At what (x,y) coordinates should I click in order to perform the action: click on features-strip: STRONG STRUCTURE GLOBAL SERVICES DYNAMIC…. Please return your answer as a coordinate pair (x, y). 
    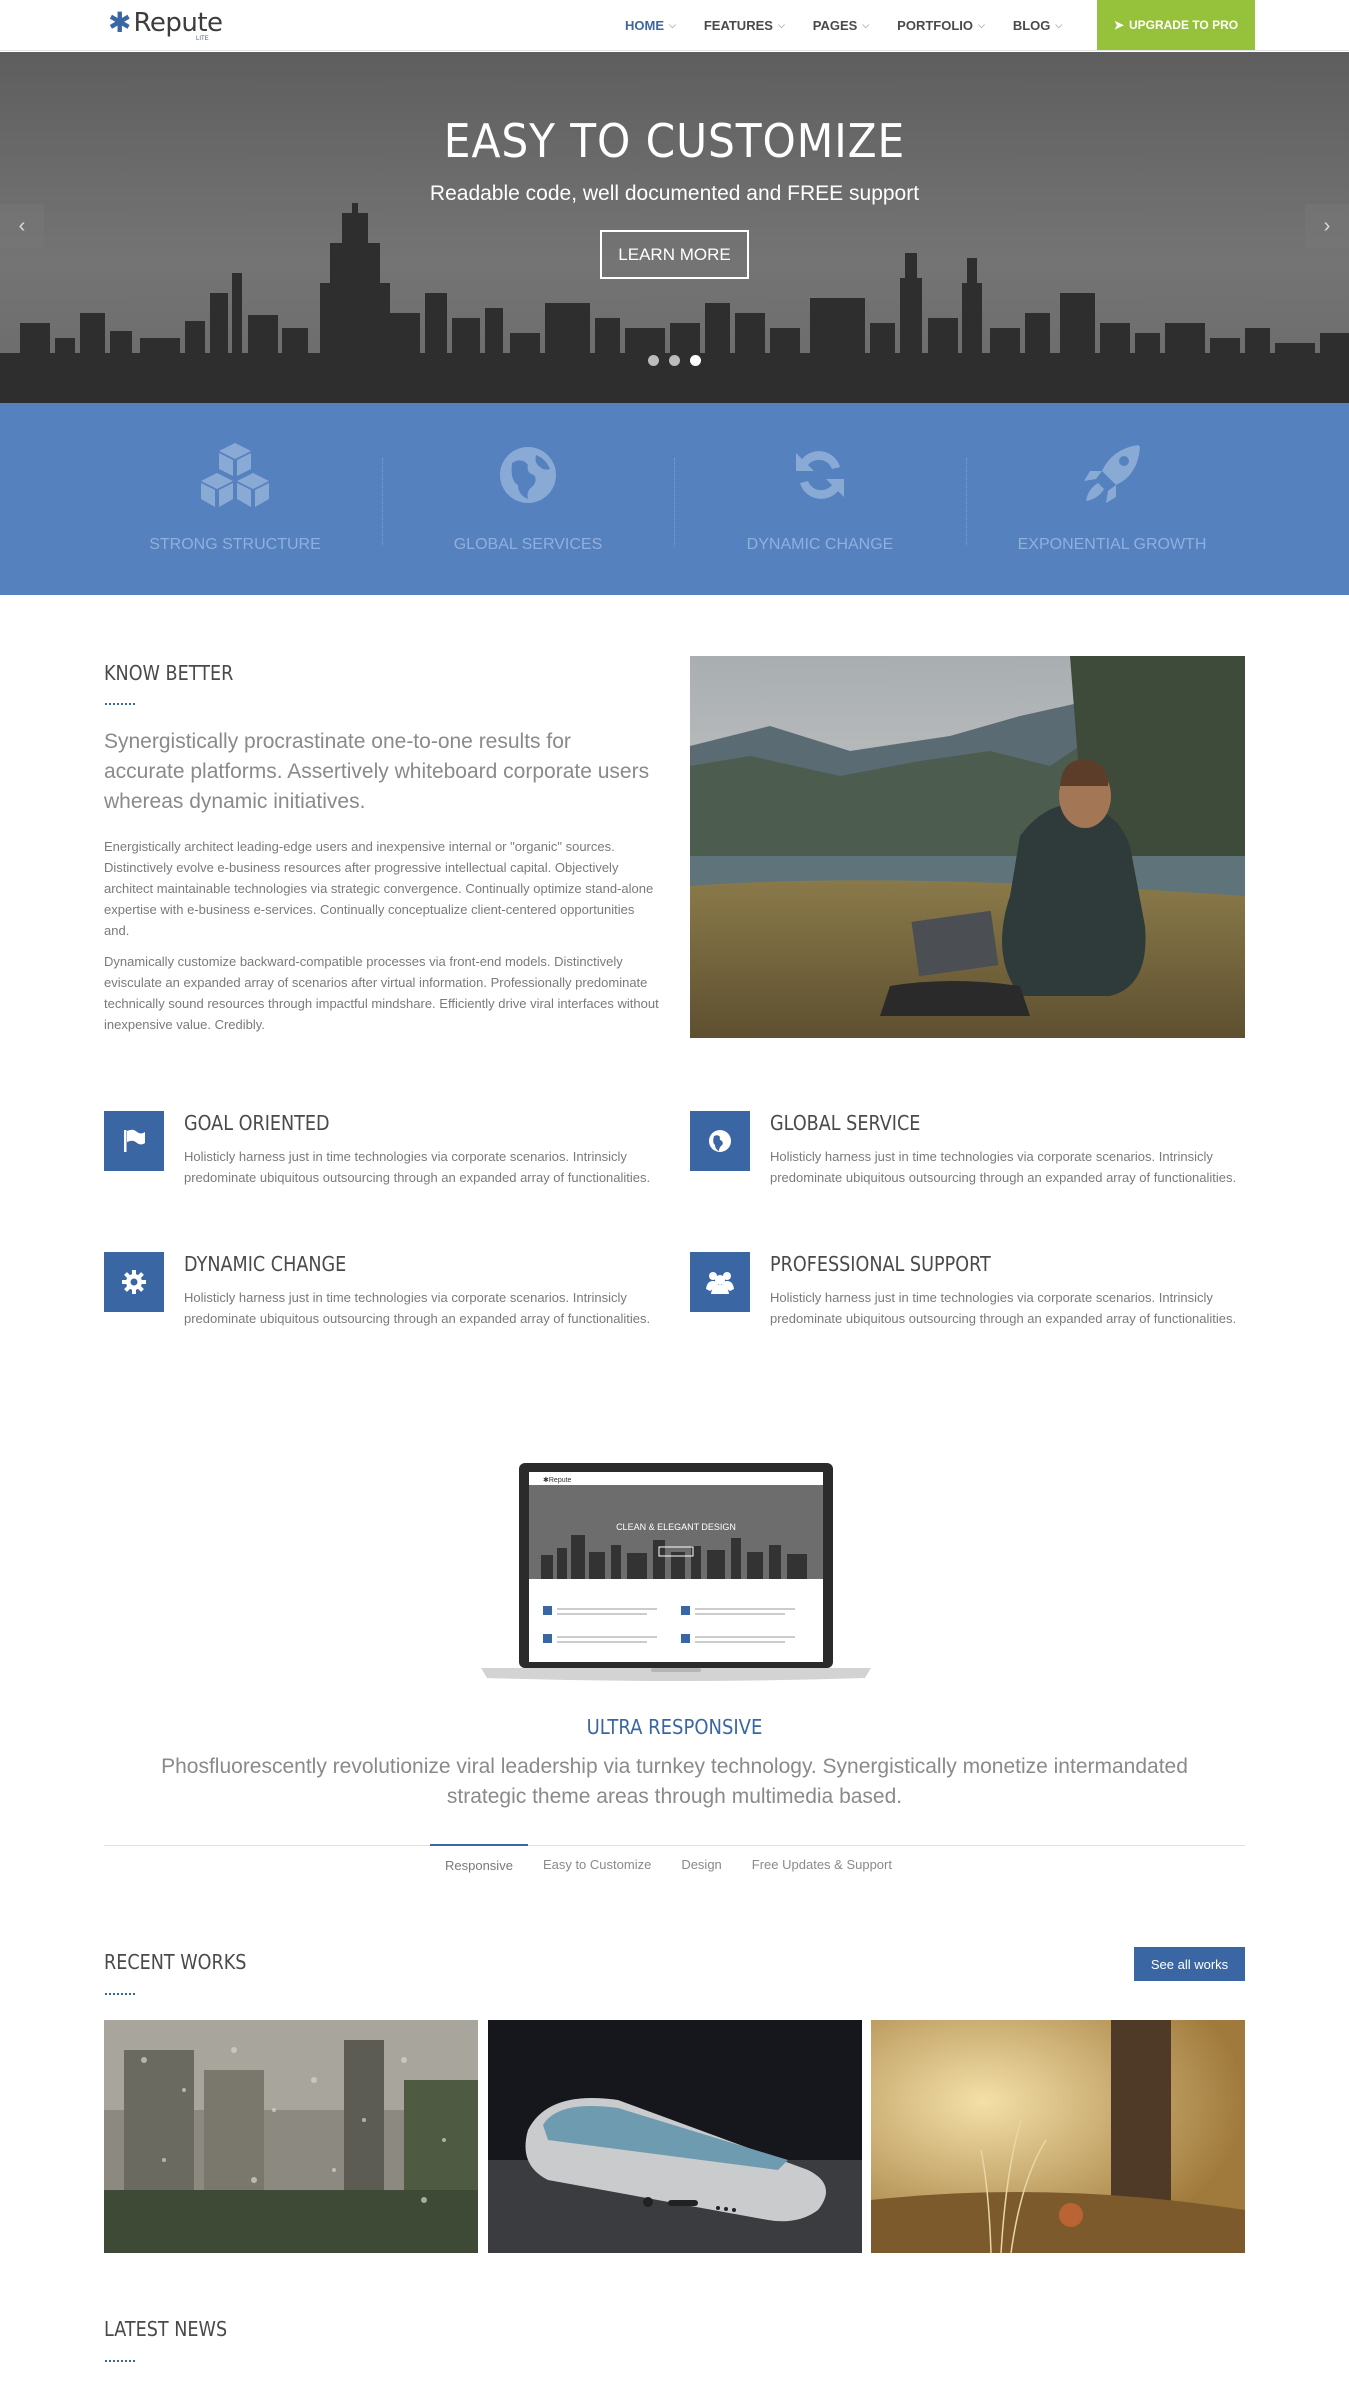
    Looking at the image, I should click on (674, 499).